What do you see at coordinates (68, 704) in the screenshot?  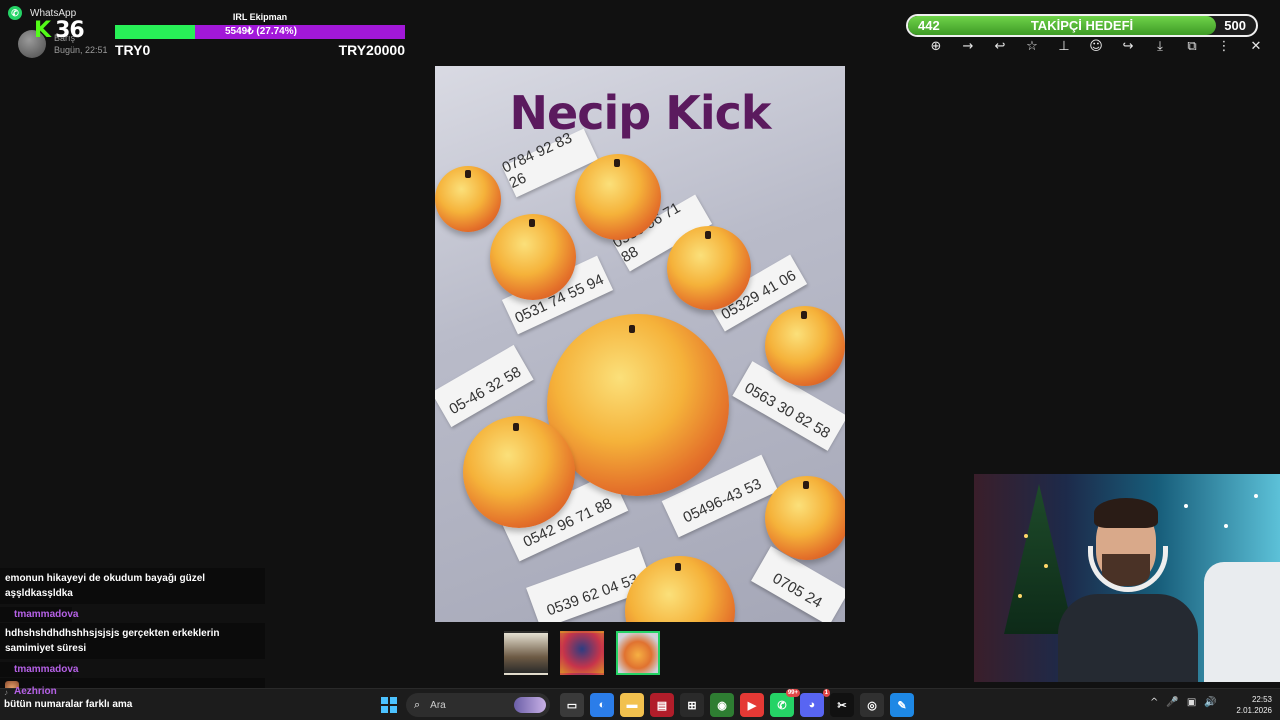 I see `chat-message: bütün numaralar farklı ama` at bounding box center [68, 704].